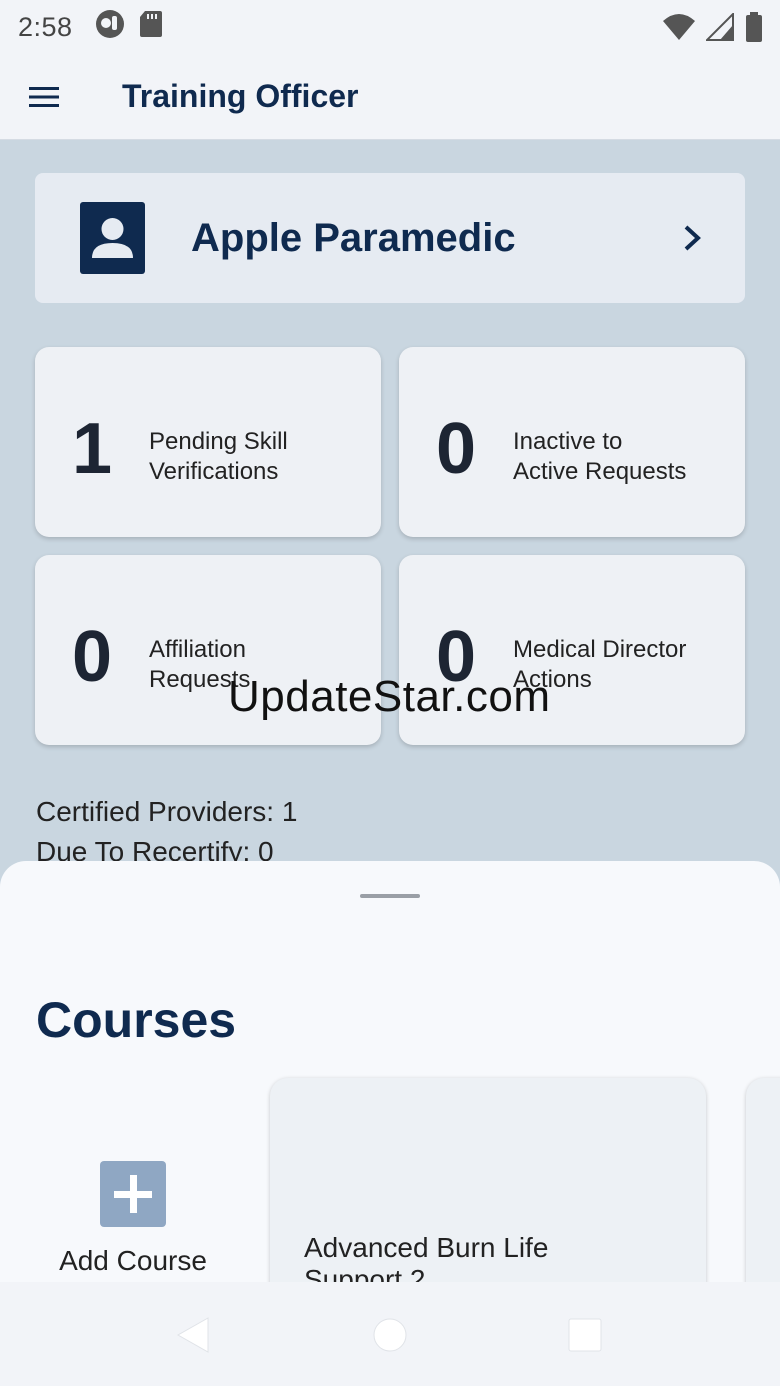 The image size is (780, 1386). I want to click on page-title: Training Officer, so click(240, 96).